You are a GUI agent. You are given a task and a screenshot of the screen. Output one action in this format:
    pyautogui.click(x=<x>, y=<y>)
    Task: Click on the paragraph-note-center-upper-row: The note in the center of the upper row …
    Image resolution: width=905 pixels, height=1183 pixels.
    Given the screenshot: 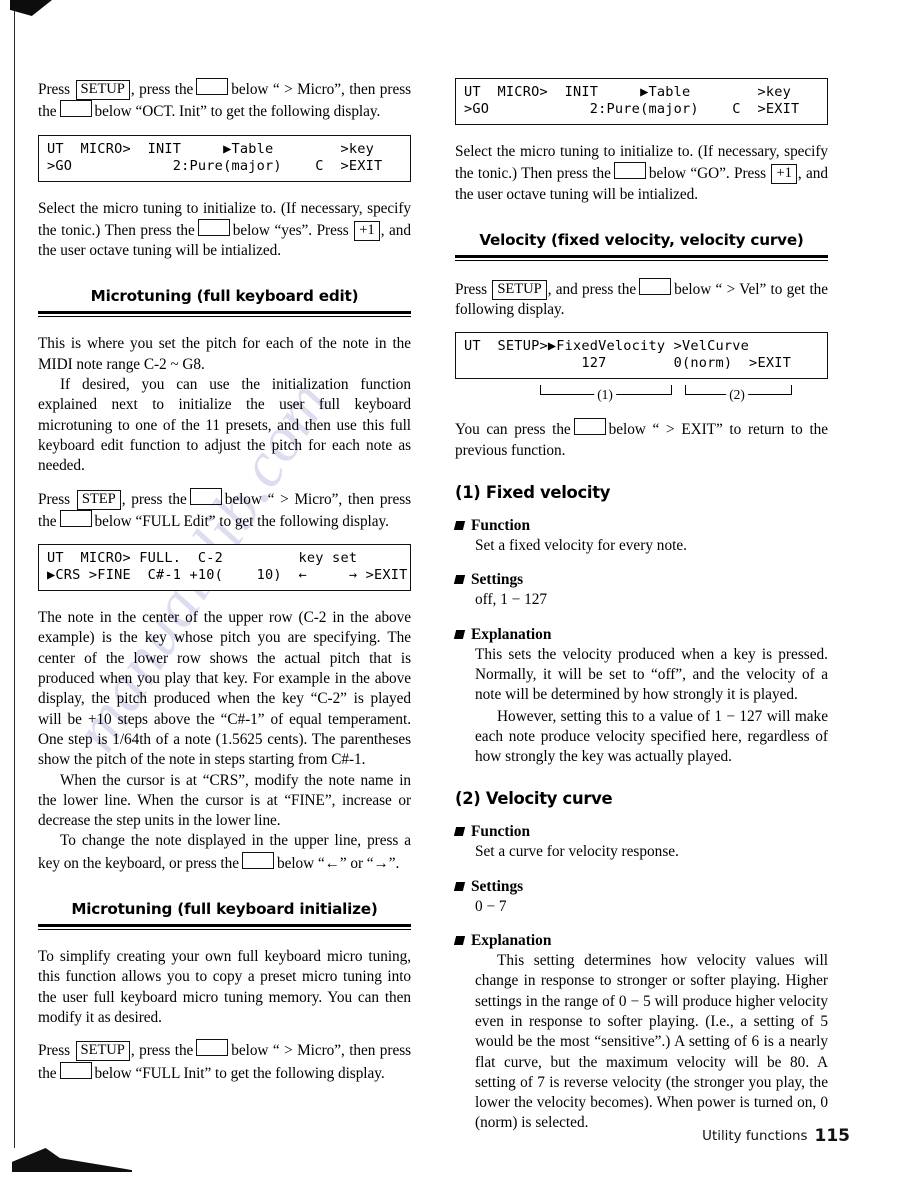 What is the action you would take?
    pyautogui.click(x=224, y=689)
    